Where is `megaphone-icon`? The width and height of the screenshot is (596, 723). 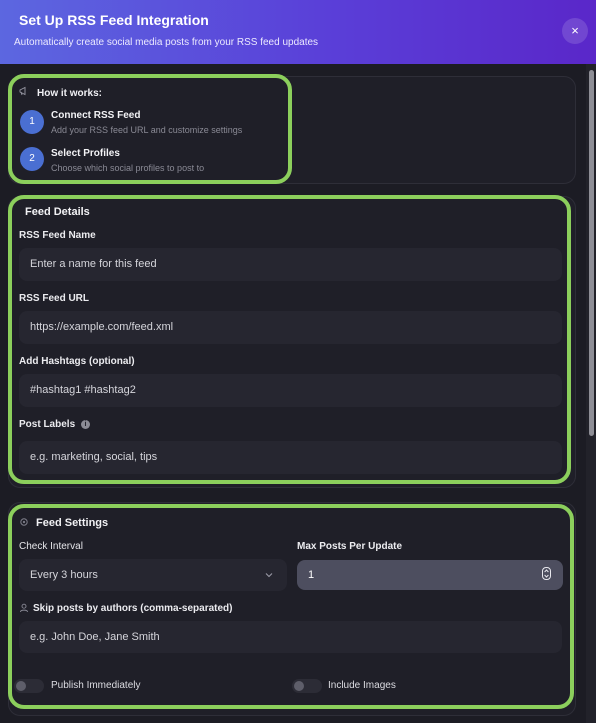
megaphone-icon is located at coordinates (22, 91).